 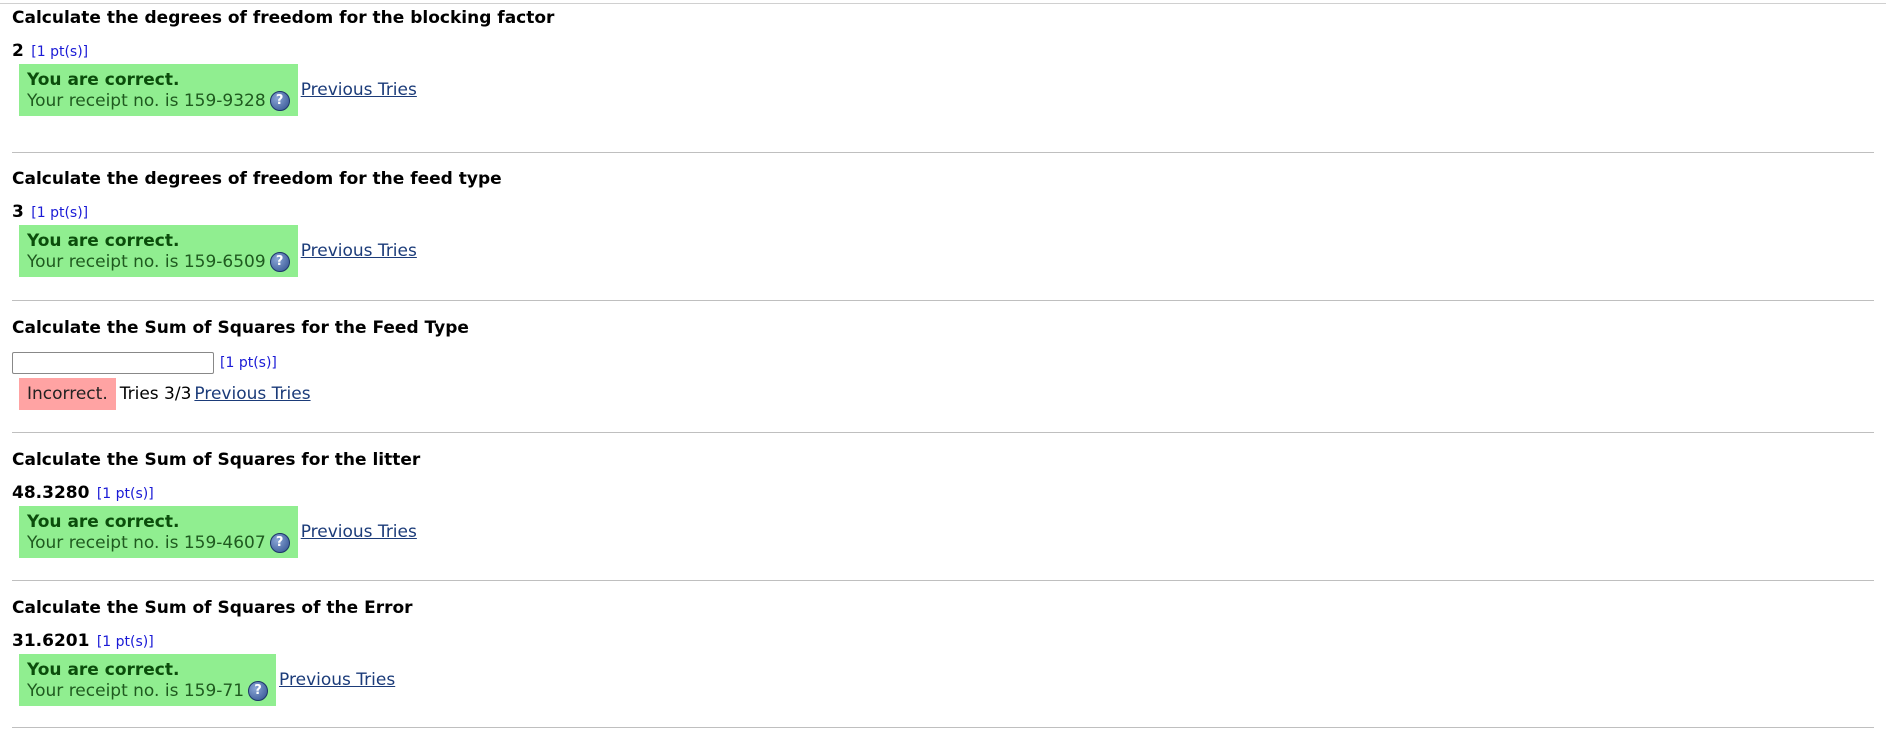 I want to click on answer-value: 2, so click(x=18, y=51).